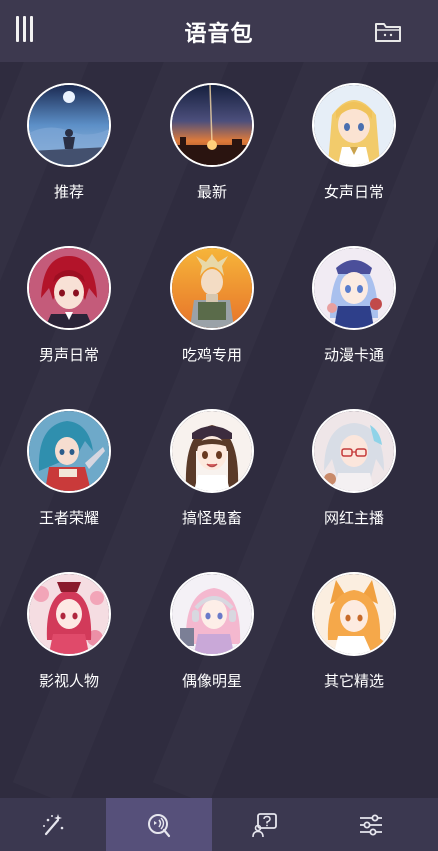 This screenshot has height=851, width=438. I want to click on night-sky-anime-avatar, so click(69, 125).